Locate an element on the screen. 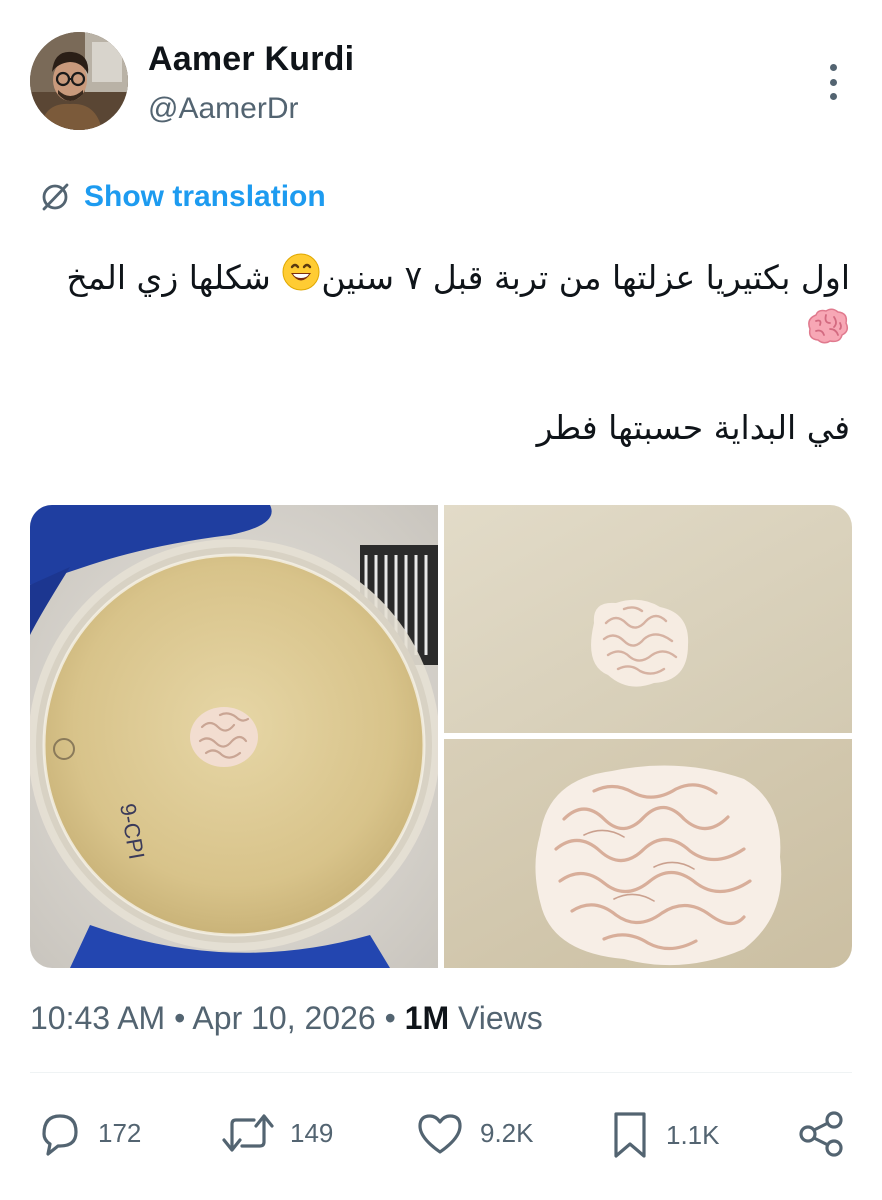  views-count: 1M is located at coordinates (427, 1018).